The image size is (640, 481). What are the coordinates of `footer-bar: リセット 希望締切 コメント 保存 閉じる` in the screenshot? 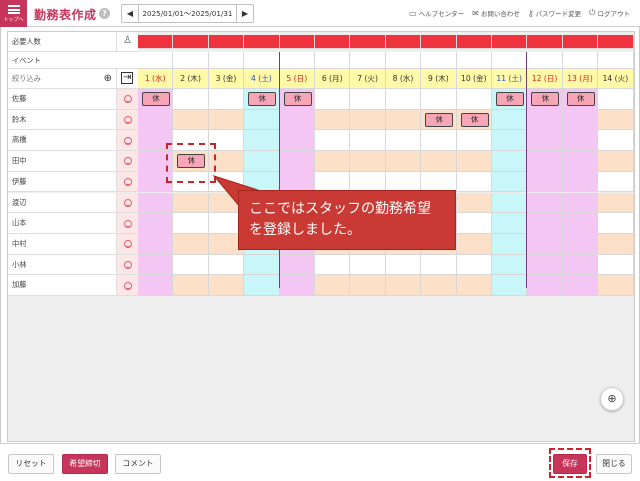 It's located at (320, 462).